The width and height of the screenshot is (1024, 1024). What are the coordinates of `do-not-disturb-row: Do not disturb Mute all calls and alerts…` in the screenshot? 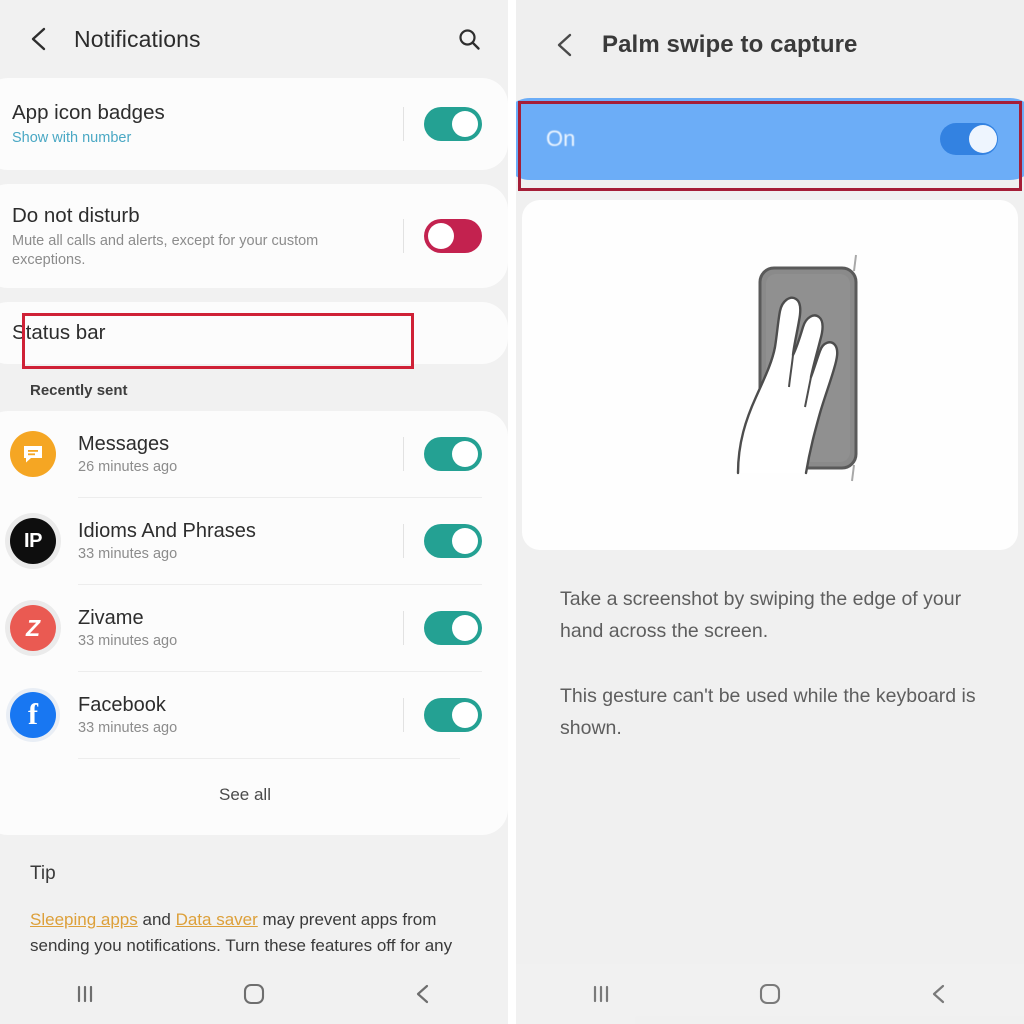 It's located at (254, 236).